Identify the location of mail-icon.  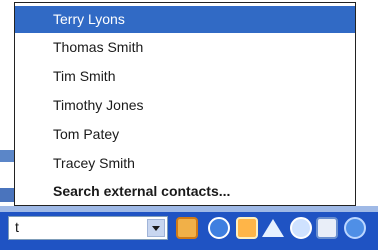
(247, 228).